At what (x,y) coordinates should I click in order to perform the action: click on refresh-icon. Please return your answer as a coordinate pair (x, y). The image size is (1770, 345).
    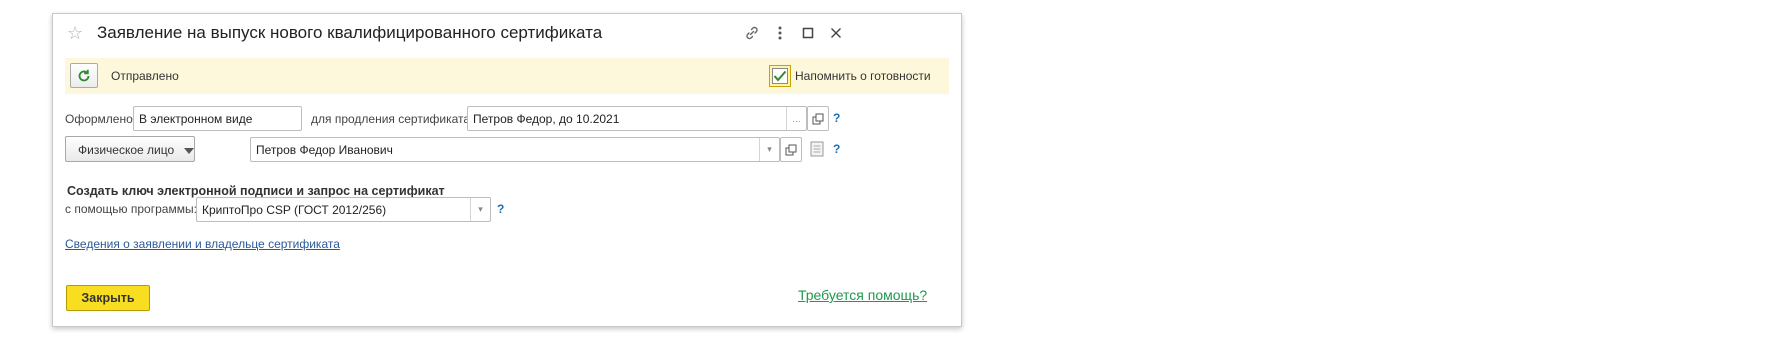
    Looking at the image, I should click on (84, 75).